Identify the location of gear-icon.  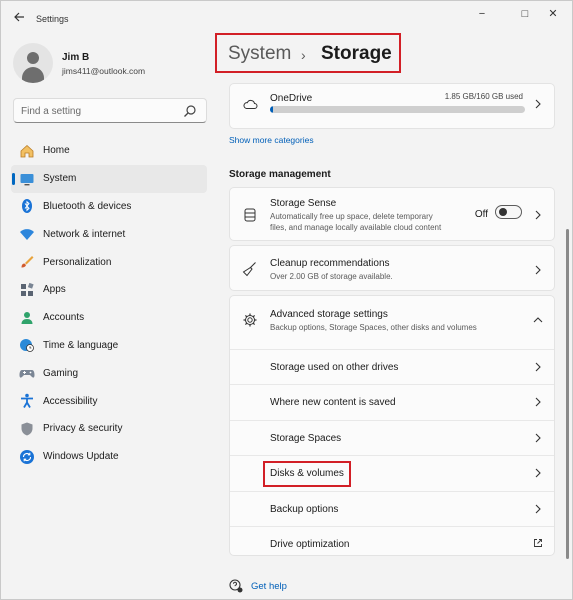
(250, 320).